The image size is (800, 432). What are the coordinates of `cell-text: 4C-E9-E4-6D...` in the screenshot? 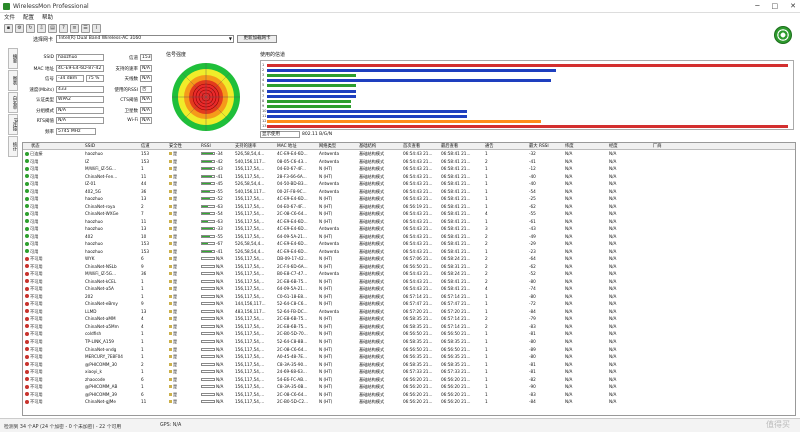 It's located at (292, 199).